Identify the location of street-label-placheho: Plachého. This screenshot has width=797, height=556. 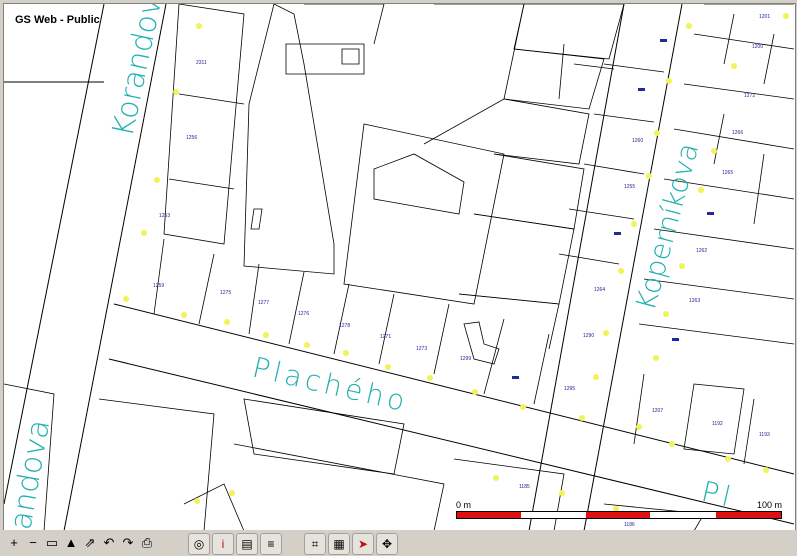
(330, 385).